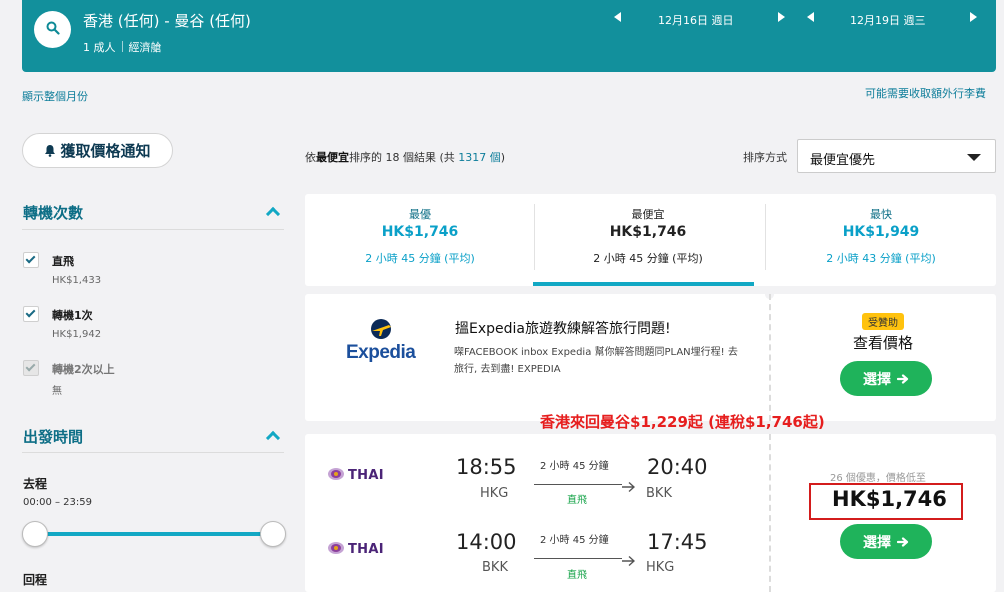  Describe the element at coordinates (99, 47) in the screenshot. I see `passenger-count: 1 成人` at that location.